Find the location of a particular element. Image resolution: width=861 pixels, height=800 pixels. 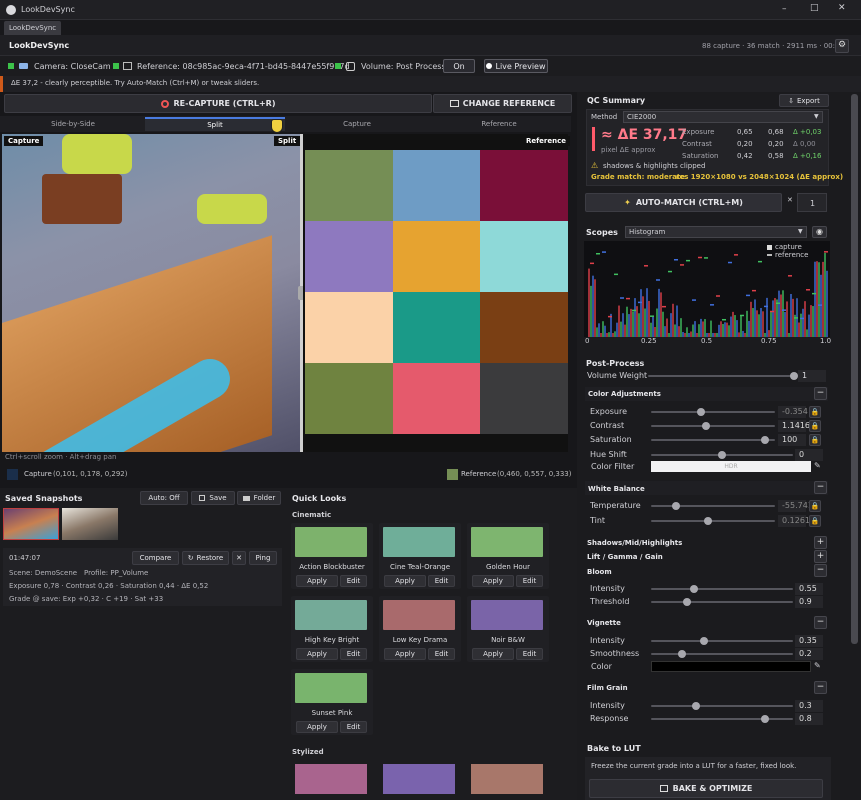

slider-value: 0.55 is located at coordinates (809, 589).